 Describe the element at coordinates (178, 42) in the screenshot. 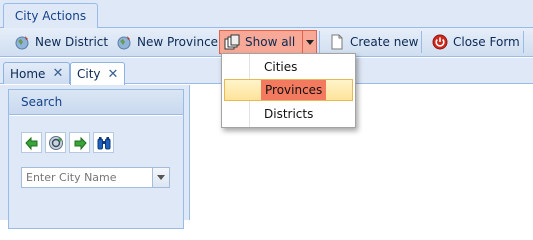

I see `new-province-label: New Province` at that location.